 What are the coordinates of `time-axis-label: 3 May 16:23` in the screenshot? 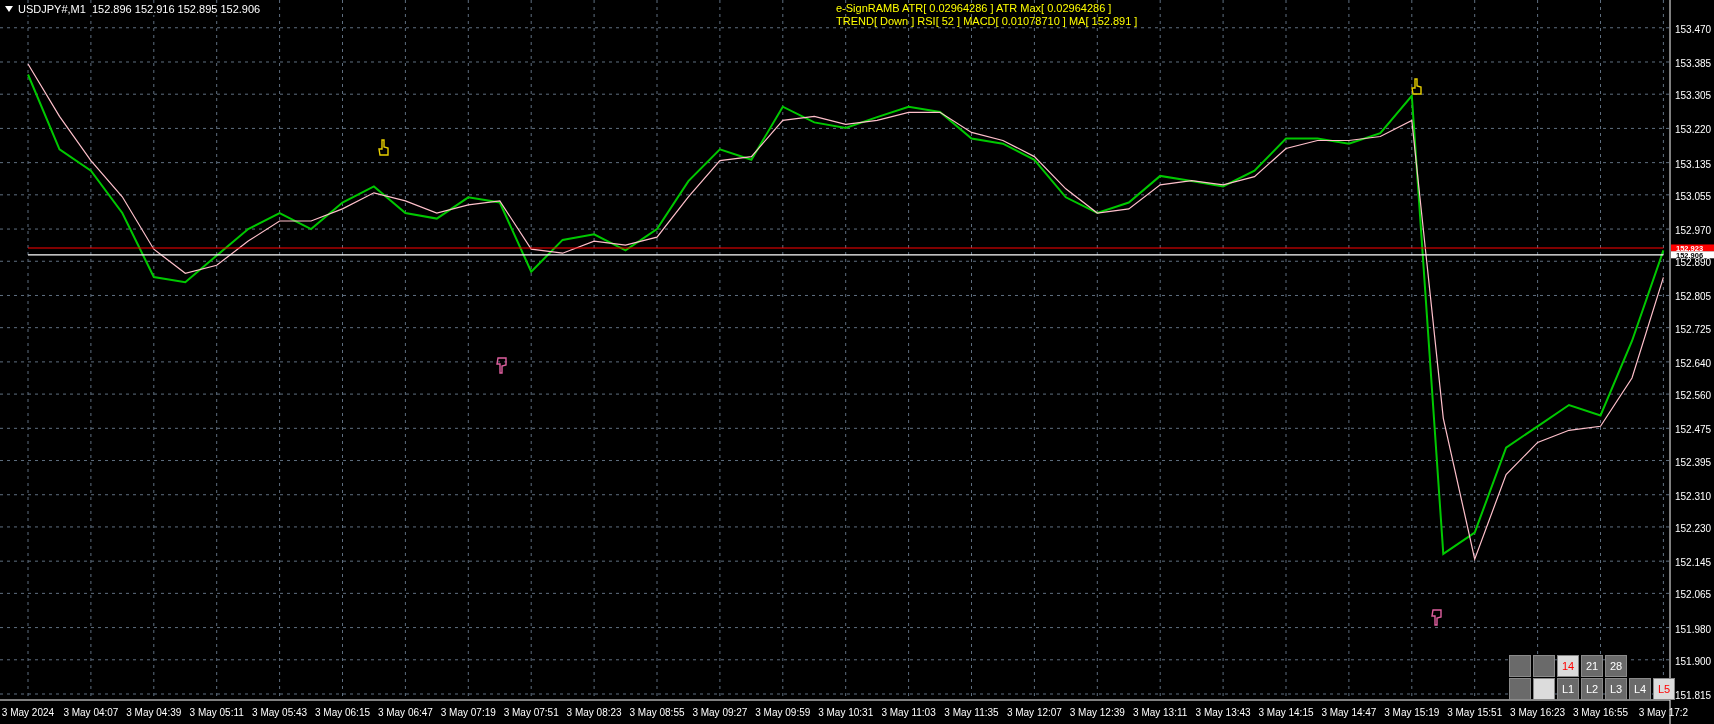 It's located at (1538, 712).